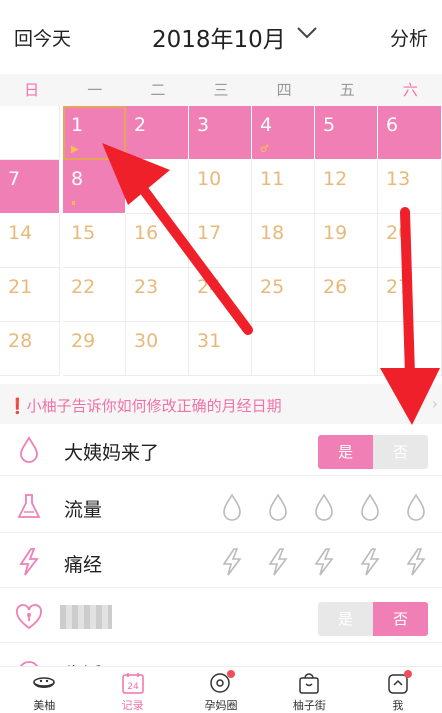  What do you see at coordinates (140, 125) in the screenshot?
I see `day-number: 2` at bounding box center [140, 125].